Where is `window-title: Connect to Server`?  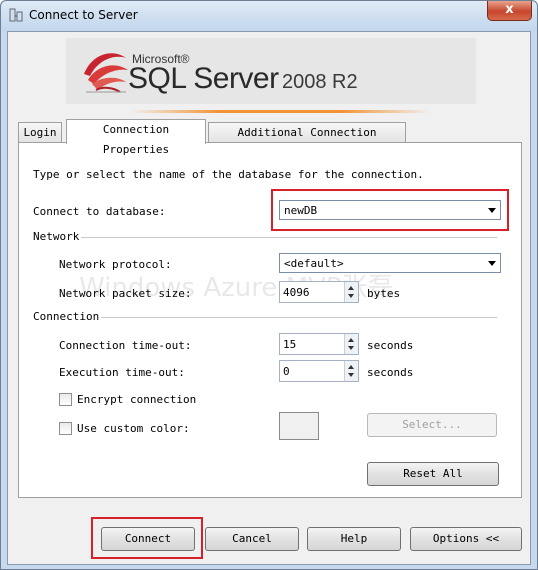 window-title: Connect to Server is located at coordinates (83, 15).